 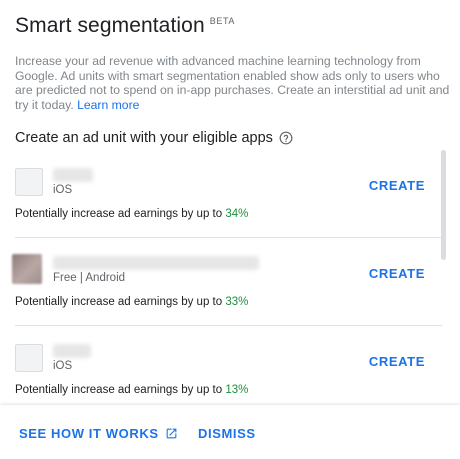 I want to click on earnings-percent: 34%, so click(x=237, y=214).